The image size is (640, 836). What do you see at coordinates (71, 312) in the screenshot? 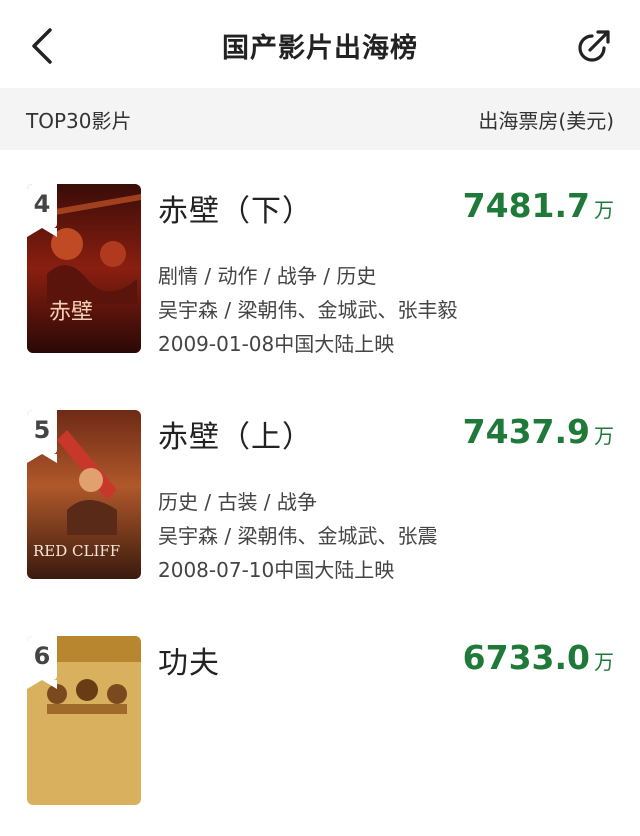
I see `poster-title-text: 赤壁` at bounding box center [71, 312].